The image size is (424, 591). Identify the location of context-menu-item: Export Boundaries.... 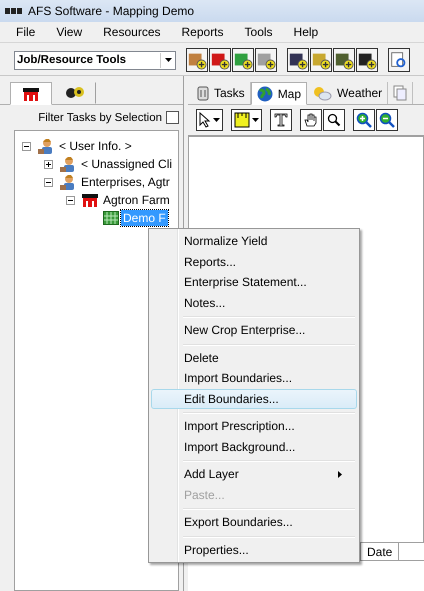
(254, 522).